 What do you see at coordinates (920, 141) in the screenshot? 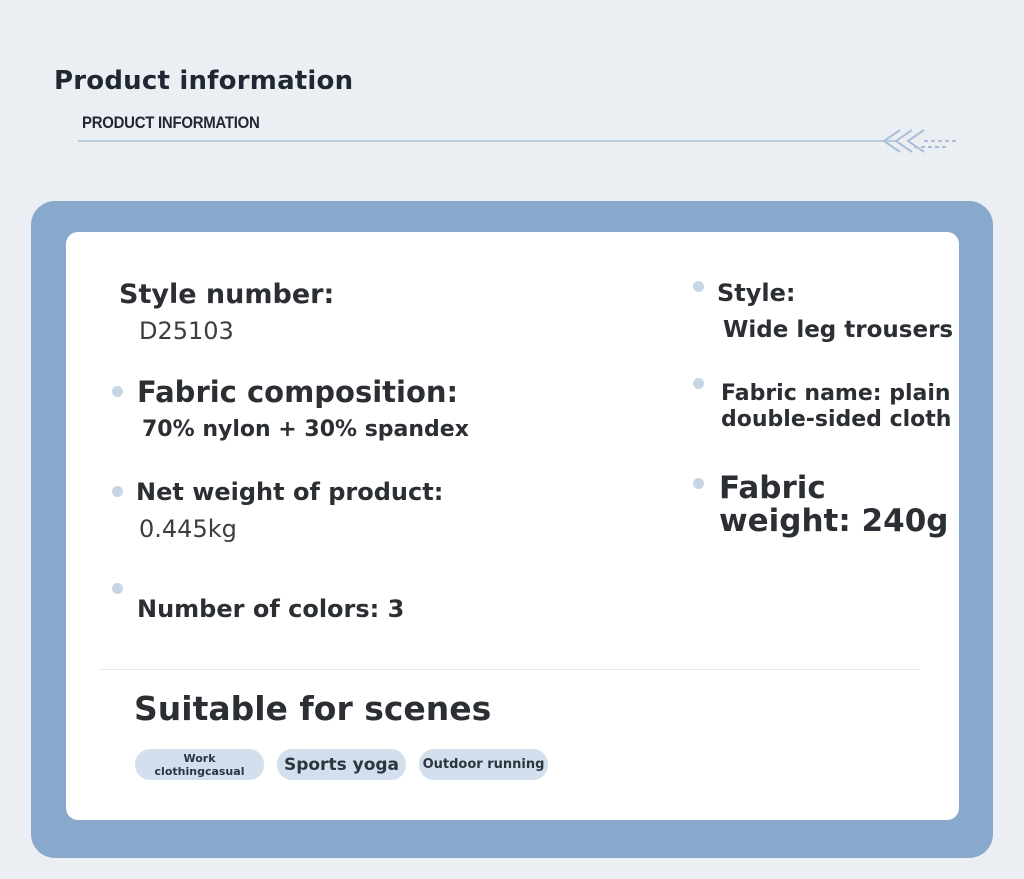
I see `triple-chevron-left-icon` at bounding box center [920, 141].